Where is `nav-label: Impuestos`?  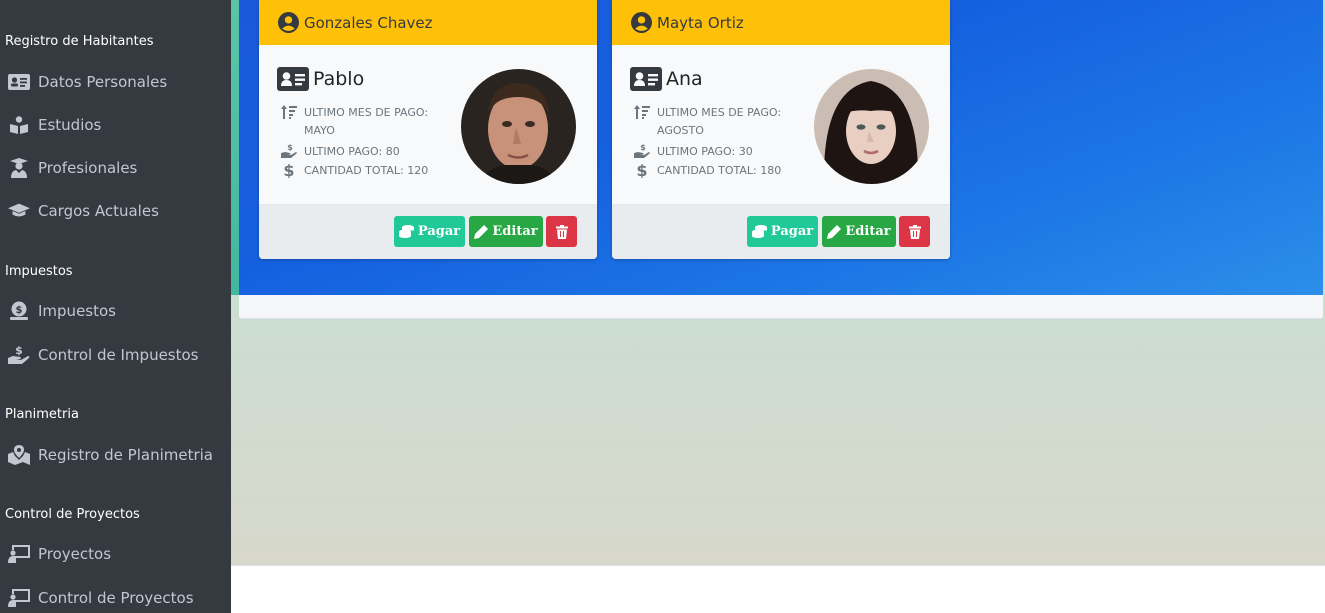
nav-label: Impuestos is located at coordinates (77, 311).